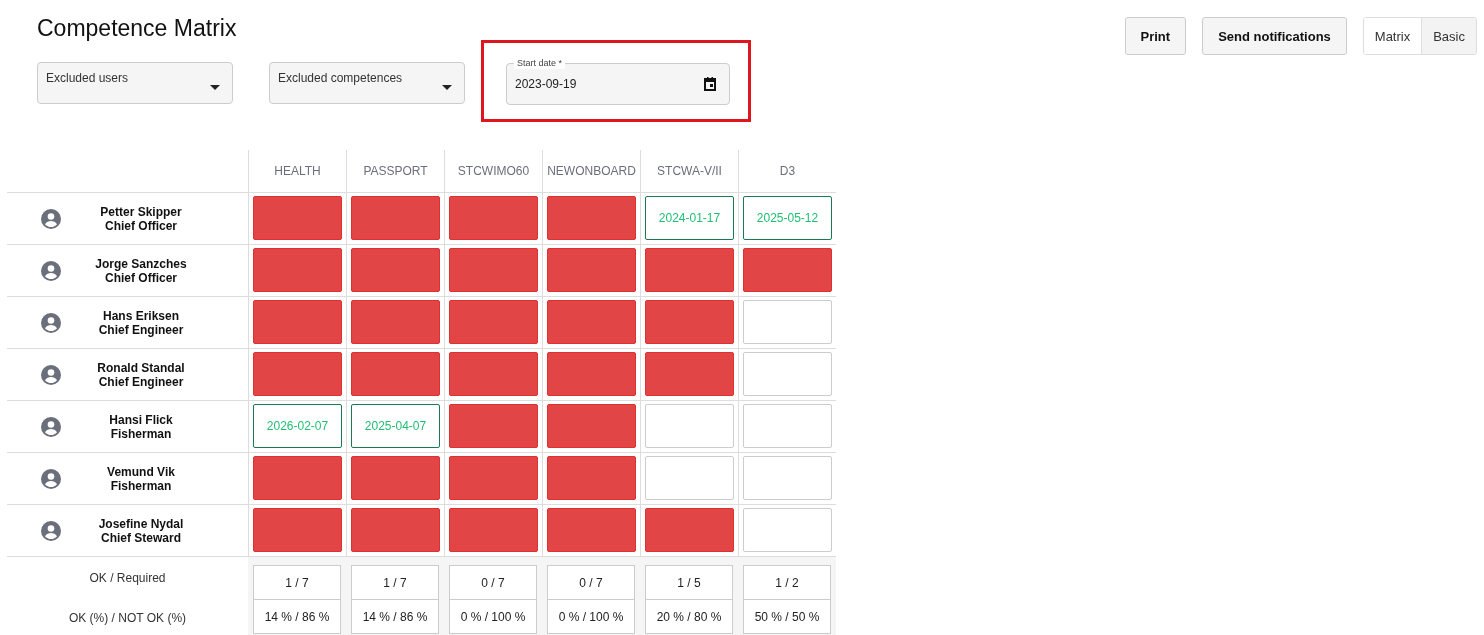 The height and width of the screenshot is (635, 1484). I want to click on certificate-date-cell: 2026-02-07, so click(297, 426).